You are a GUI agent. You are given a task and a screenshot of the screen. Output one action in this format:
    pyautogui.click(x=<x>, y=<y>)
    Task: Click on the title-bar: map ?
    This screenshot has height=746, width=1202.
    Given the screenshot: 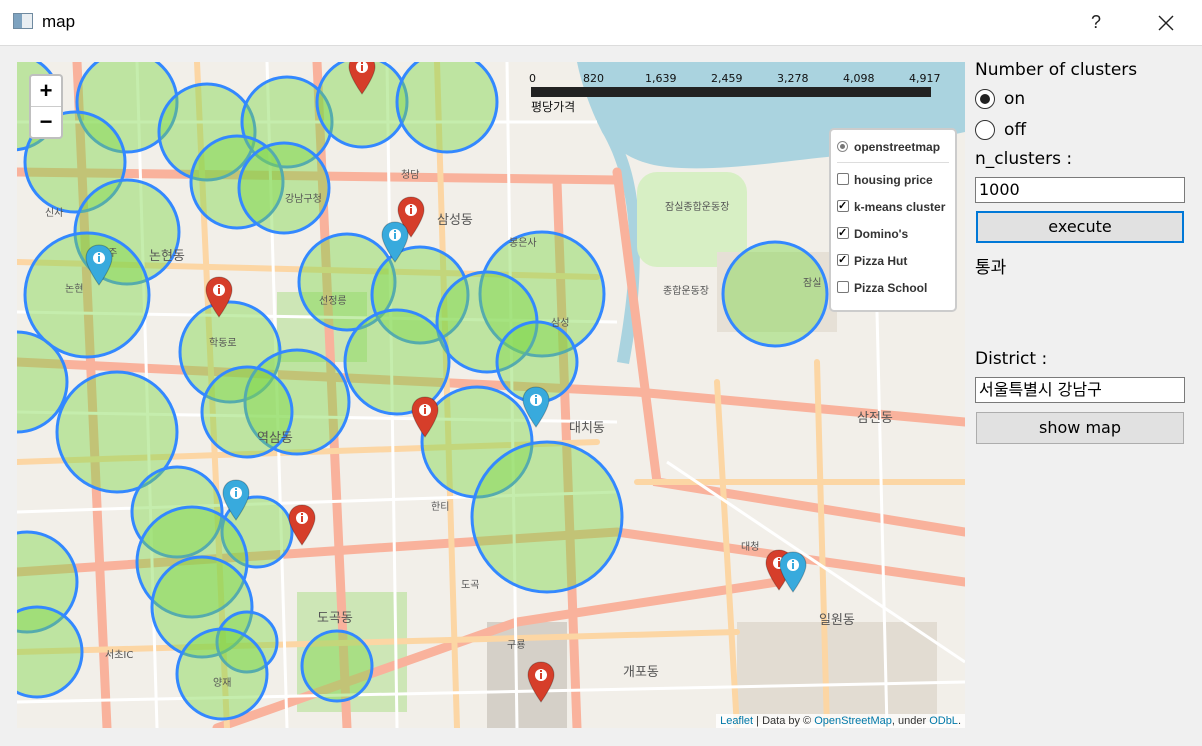 What is the action you would take?
    pyautogui.click(x=601, y=23)
    